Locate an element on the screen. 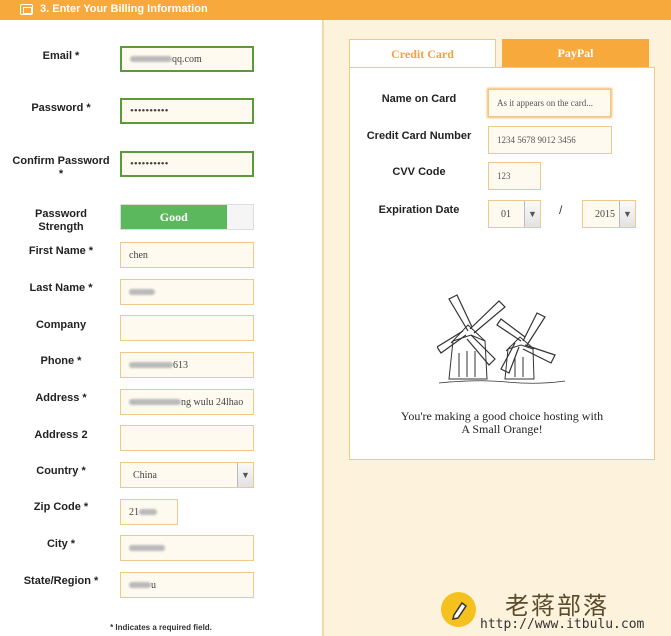  phone-field: 613 is located at coordinates (187, 365).